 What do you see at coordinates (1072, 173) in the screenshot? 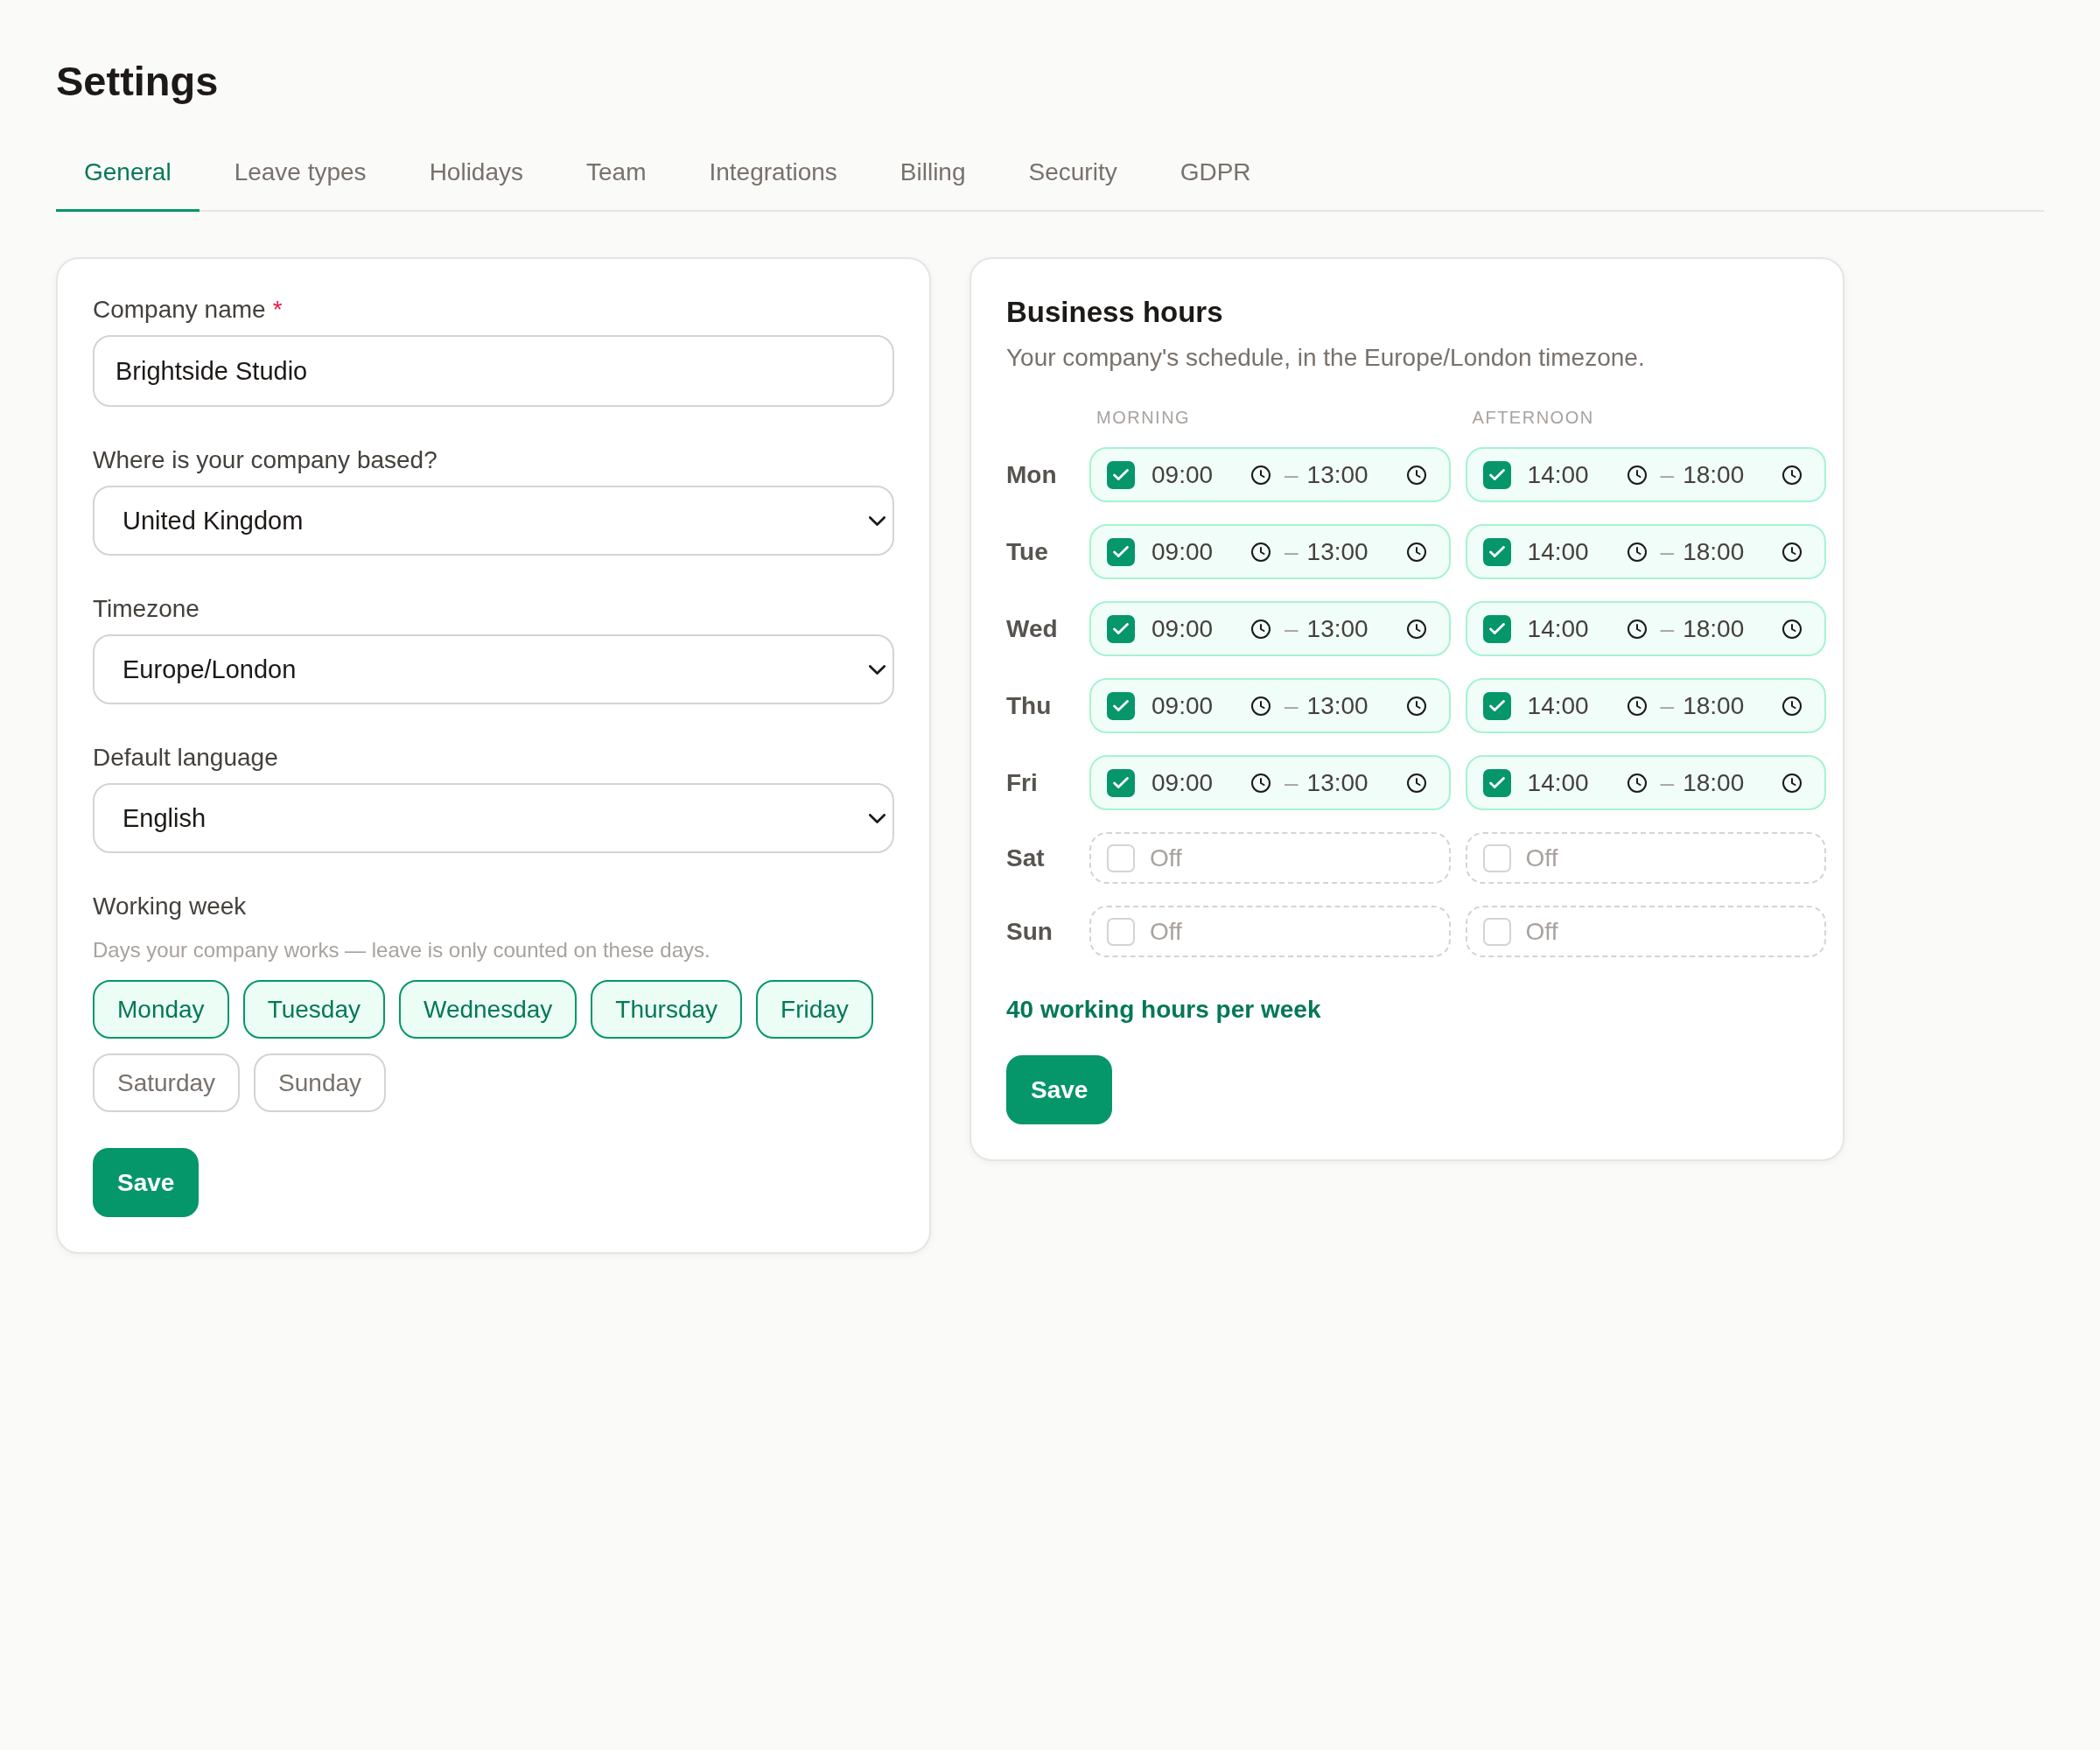
I see `tab: Security` at bounding box center [1072, 173].